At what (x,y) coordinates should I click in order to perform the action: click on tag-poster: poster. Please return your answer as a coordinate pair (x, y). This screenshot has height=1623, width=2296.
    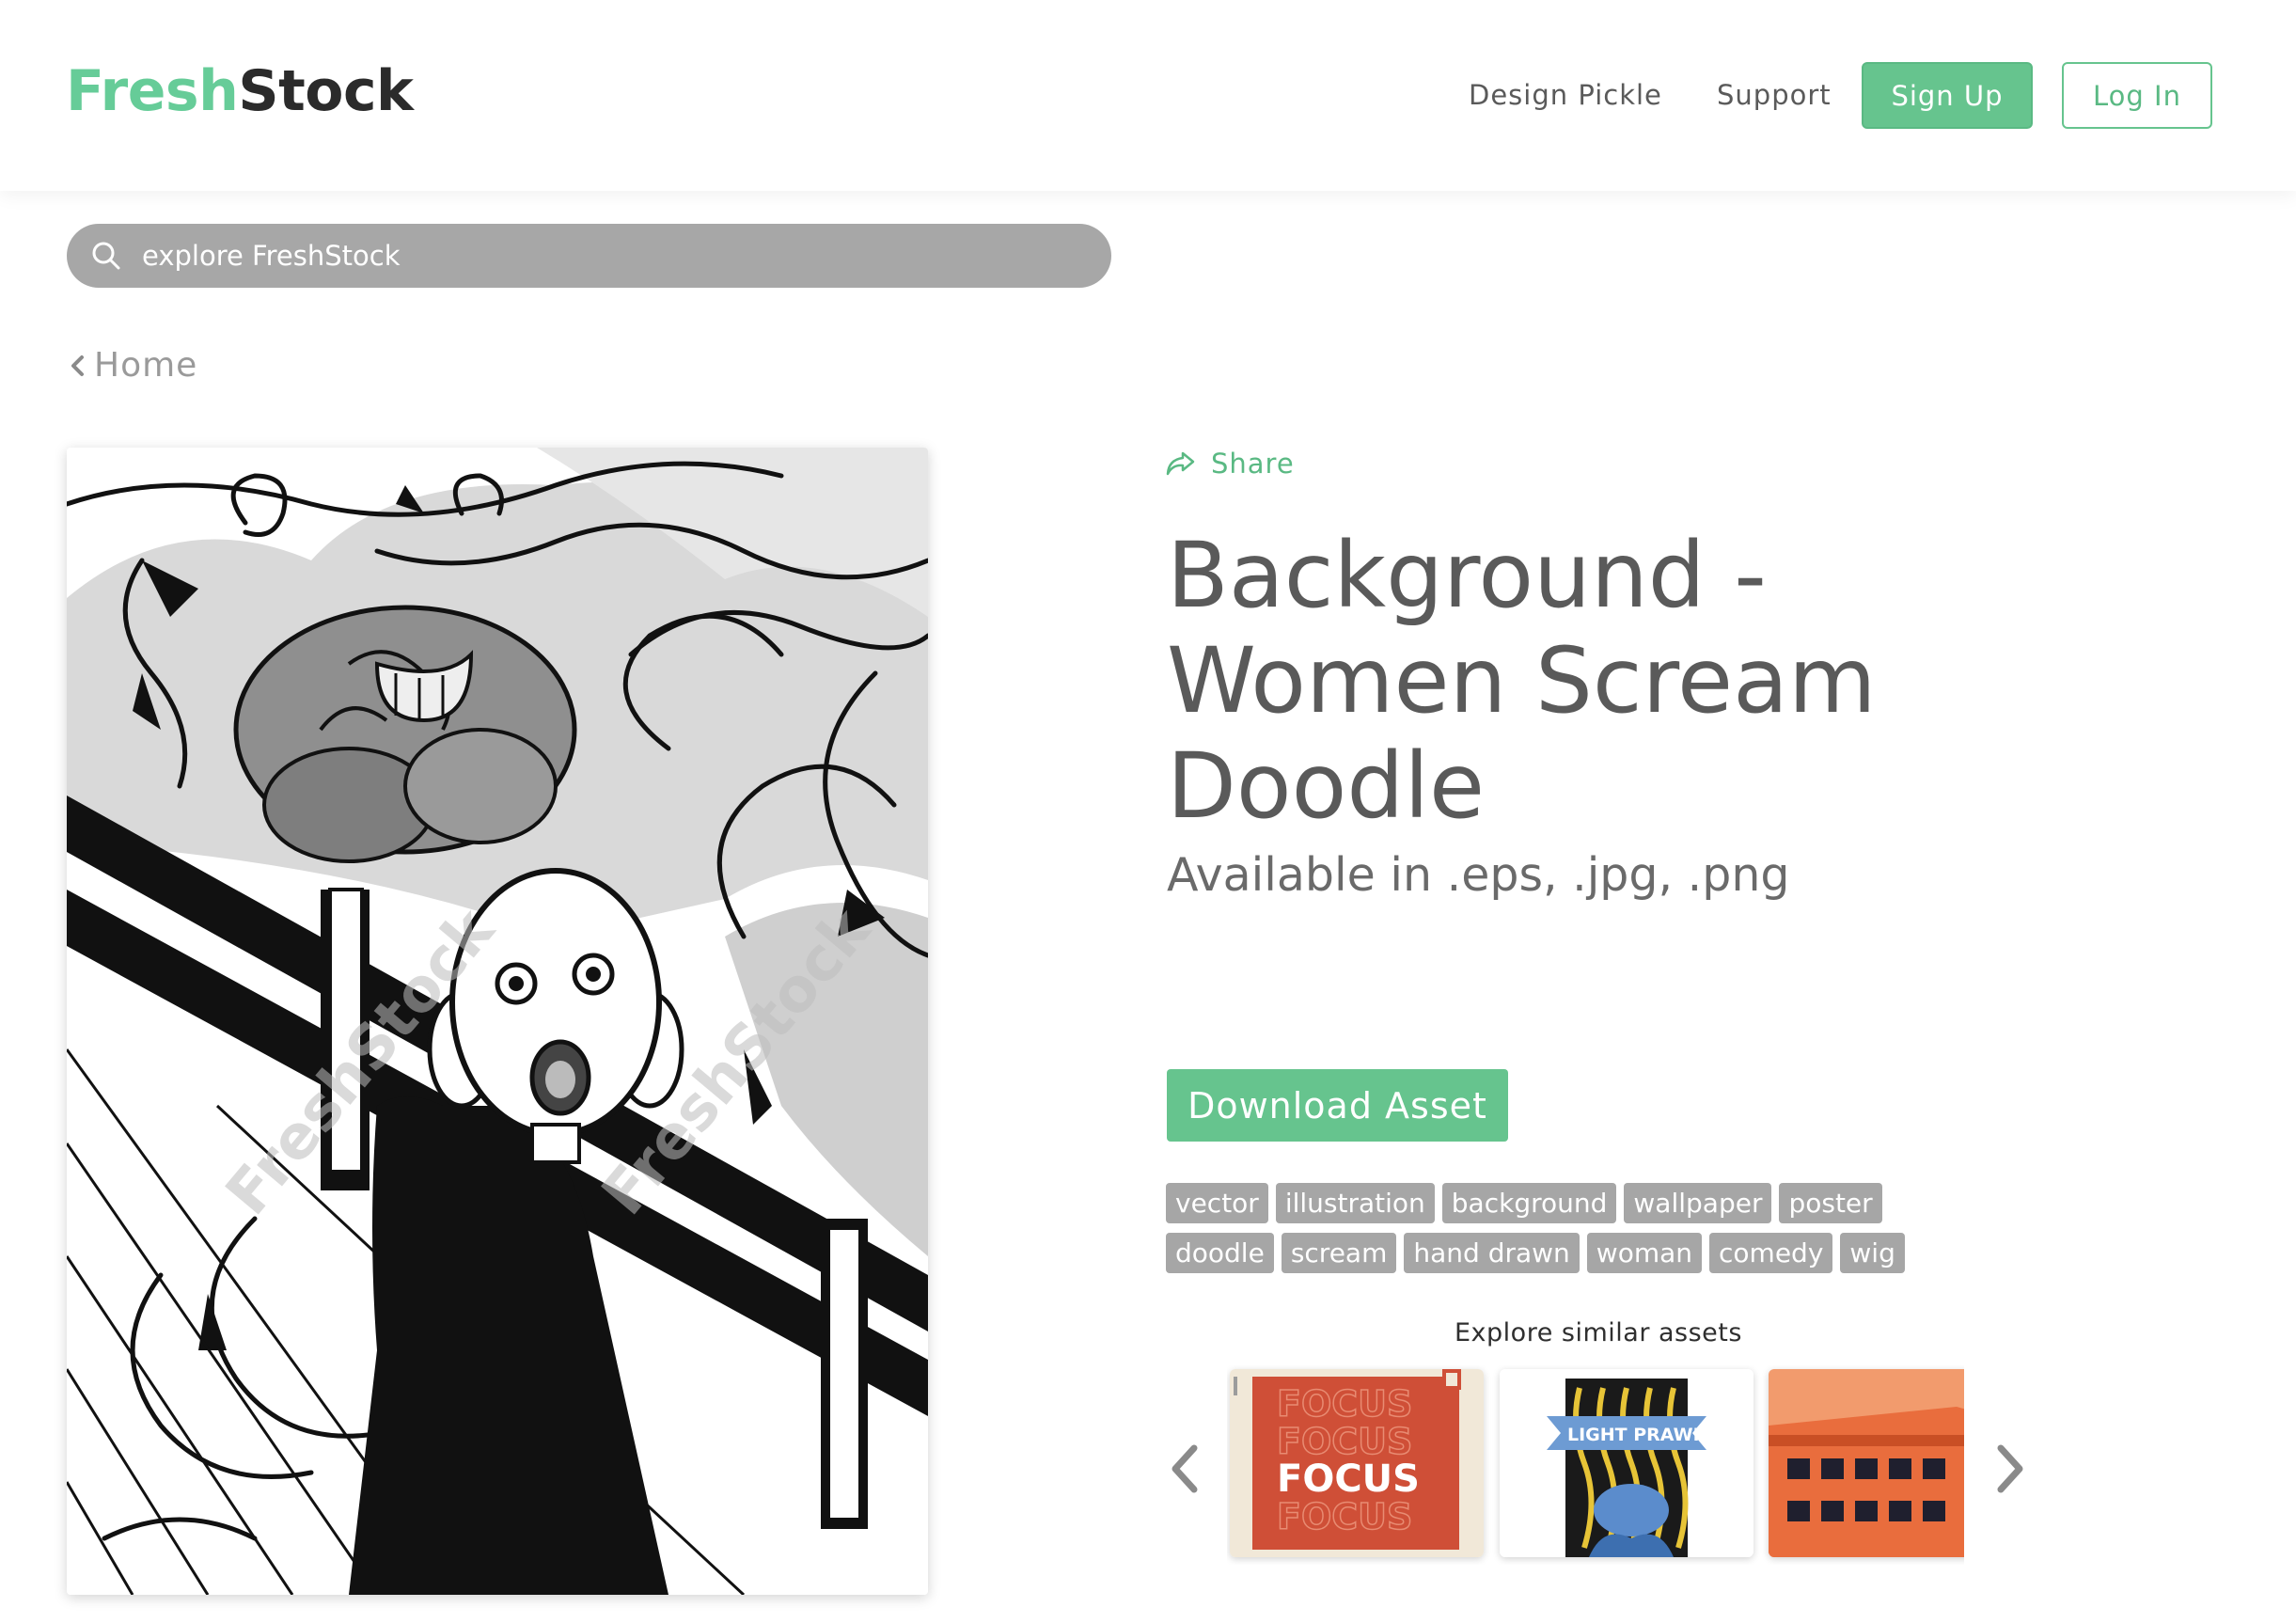
    Looking at the image, I should click on (1831, 1203).